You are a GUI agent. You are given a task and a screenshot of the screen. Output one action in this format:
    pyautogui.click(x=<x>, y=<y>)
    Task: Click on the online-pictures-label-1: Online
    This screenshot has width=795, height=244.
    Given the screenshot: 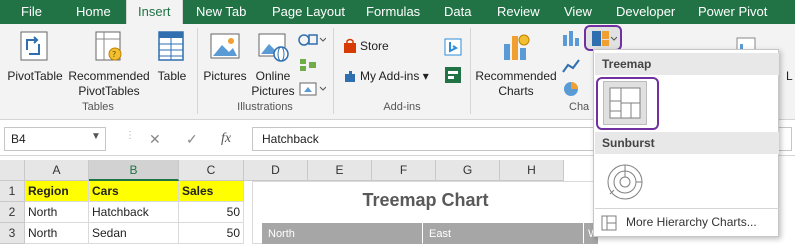 What is the action you would take?
    pyautogui.click(x=273, y=76)
    